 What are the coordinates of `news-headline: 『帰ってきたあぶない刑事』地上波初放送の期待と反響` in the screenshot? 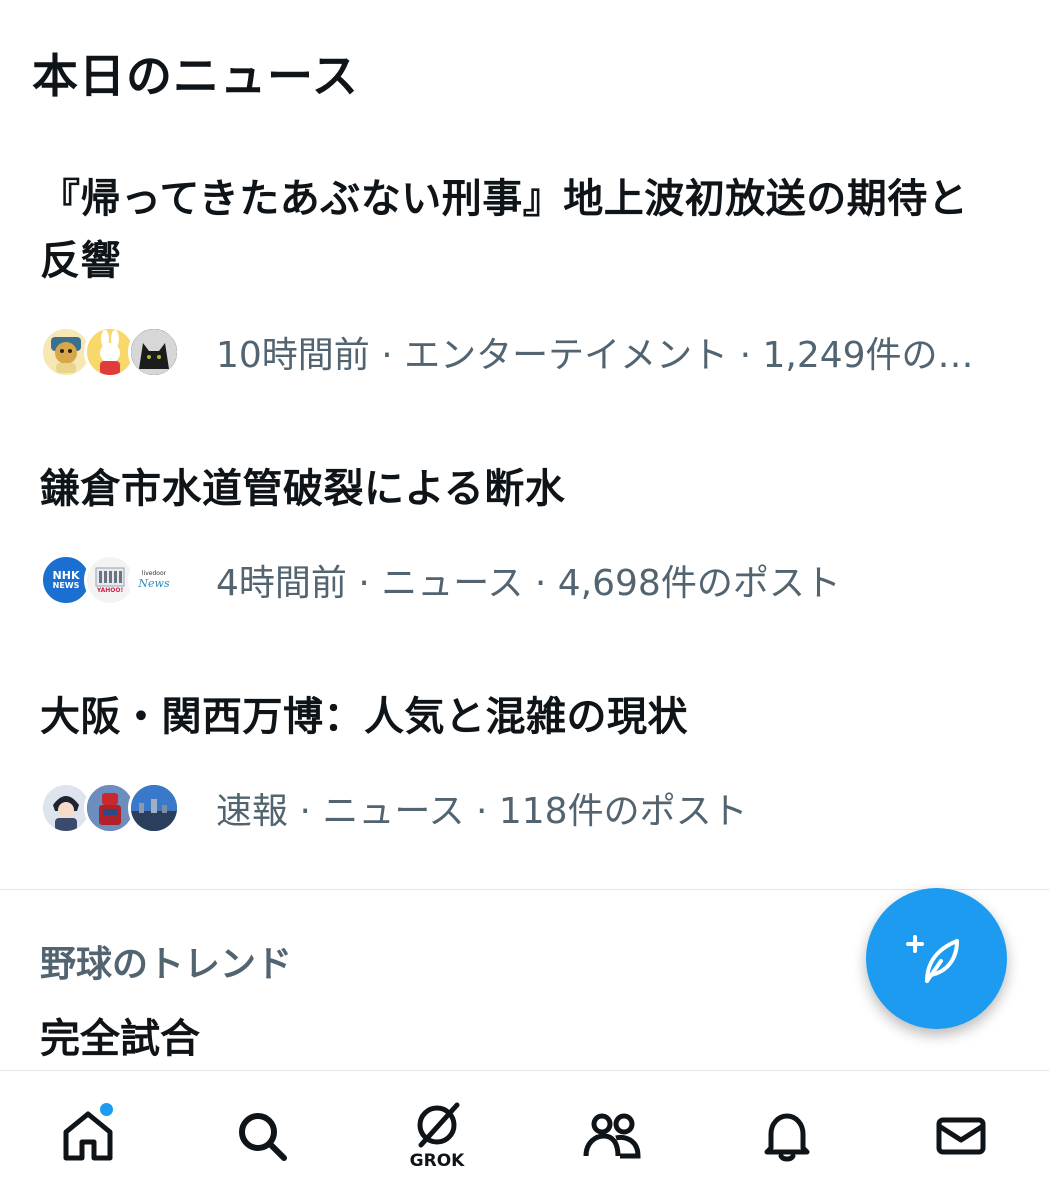 It's located at (504, 230).